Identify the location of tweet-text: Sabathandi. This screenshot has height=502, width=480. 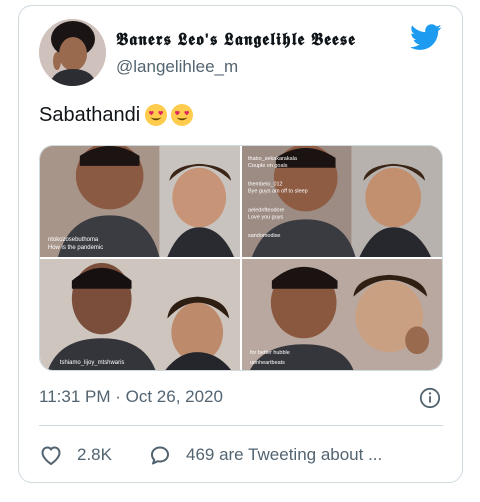
(116, 115).